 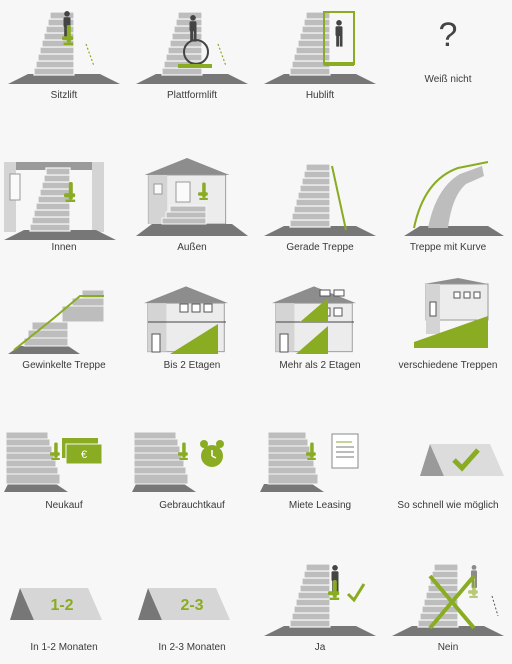 What do you see at coordinates (448, 35) in the screenshot?
I see `question-glyph: ?` at bounding box center [448, 35].